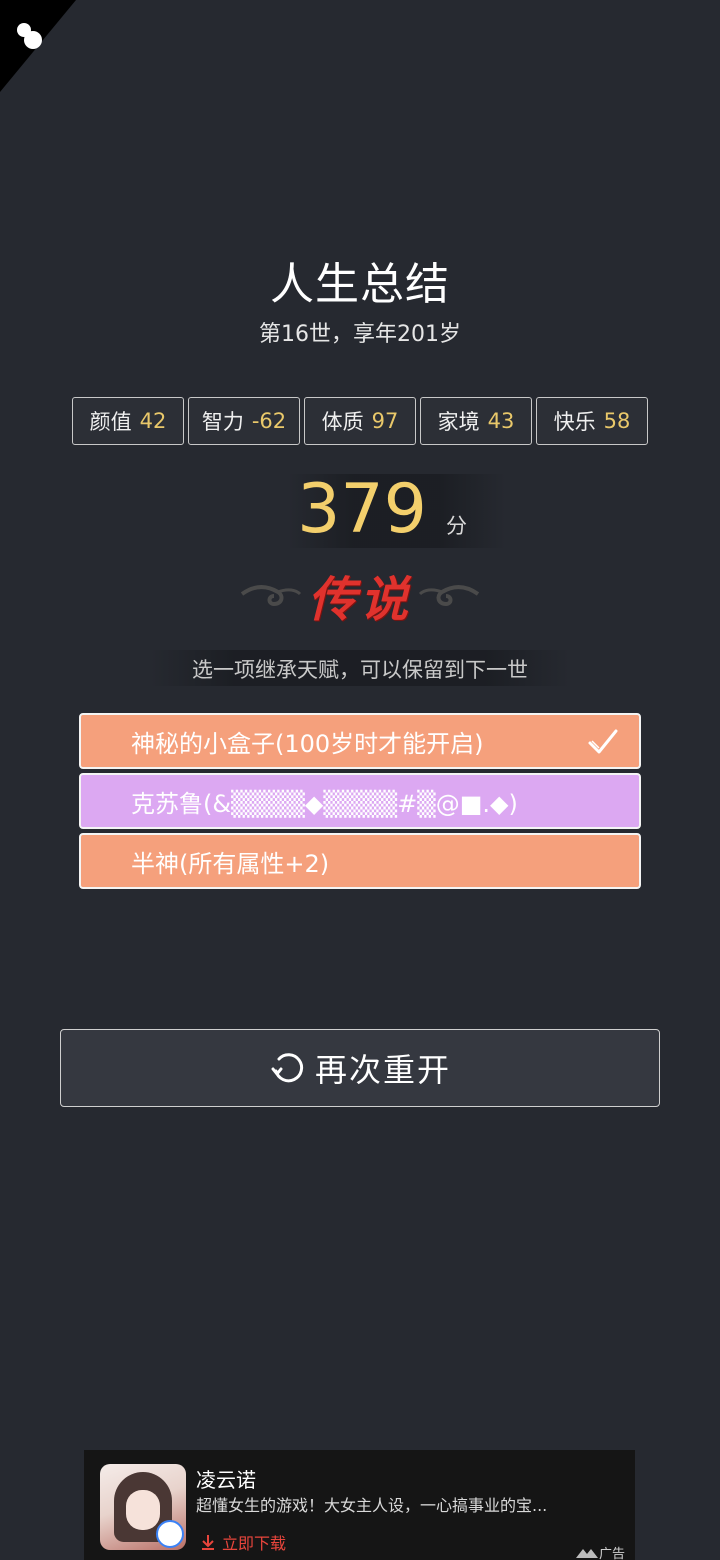 The image size is (720, 1560). I want to click on restart-label: 再次重开, so click(382, 1070).